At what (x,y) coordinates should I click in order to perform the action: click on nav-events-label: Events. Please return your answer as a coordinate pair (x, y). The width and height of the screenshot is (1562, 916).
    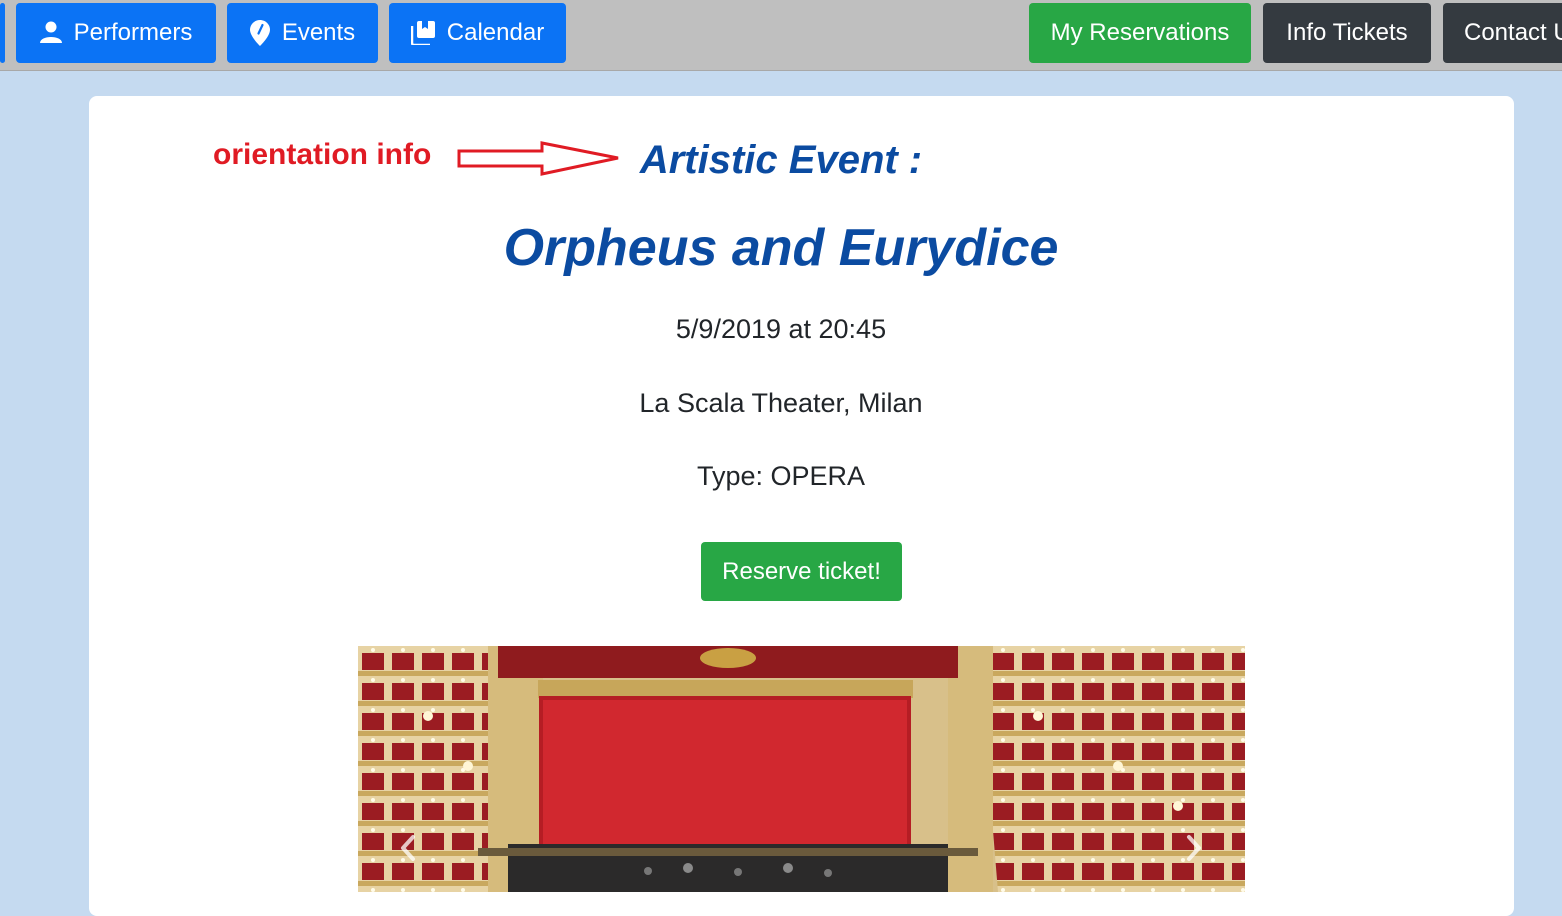
    Looking at the image, I should click on (318, 32).